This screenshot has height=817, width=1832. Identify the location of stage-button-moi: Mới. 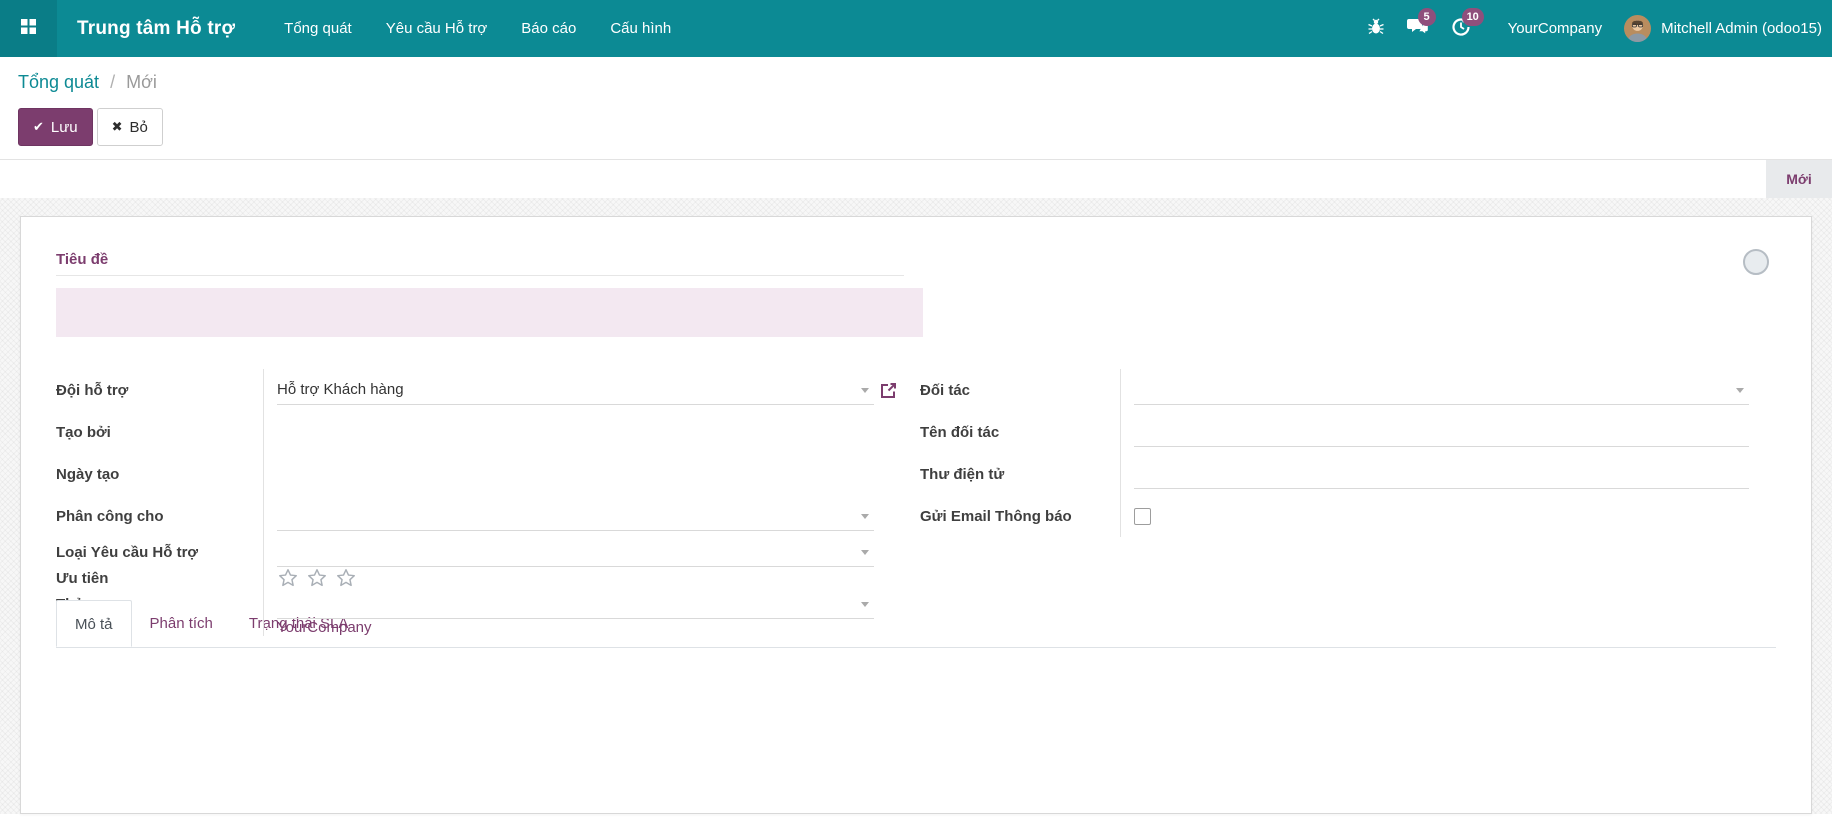
(1799, 179).